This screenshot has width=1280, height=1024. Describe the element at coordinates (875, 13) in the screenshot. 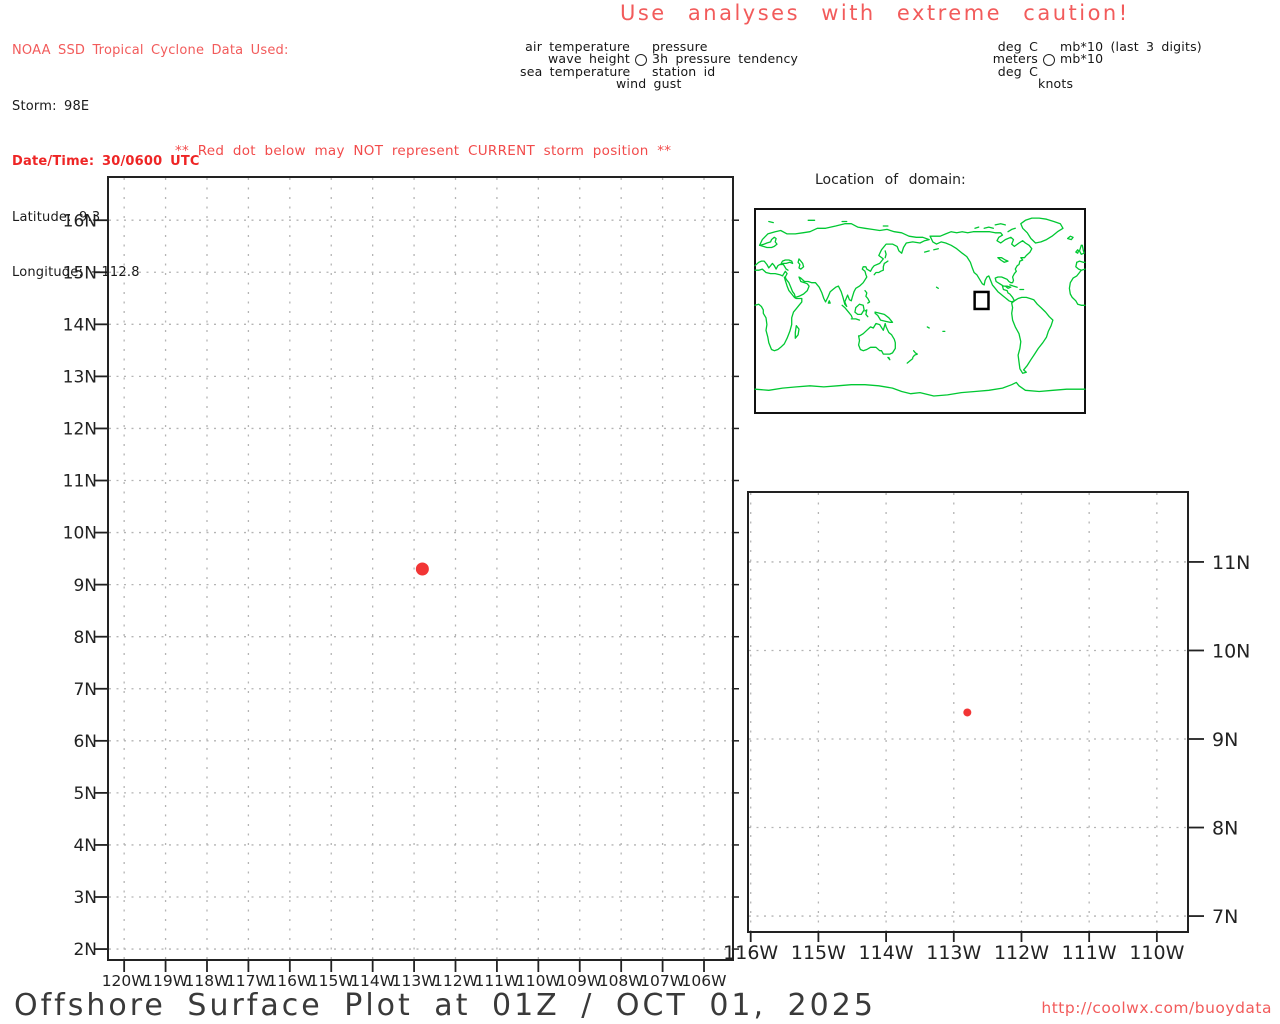

I see `caution-headline: Use analyses with extreme caution!` at that location.